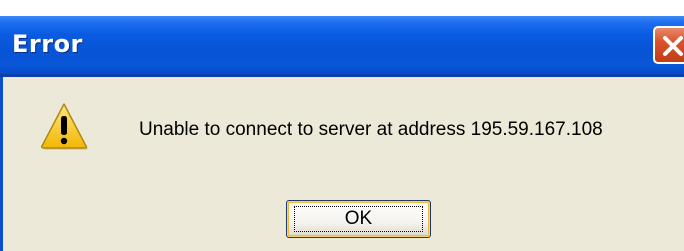 This screenshot has width=684, height=251. I want to click on ok-button: OK, so click(358, 219).